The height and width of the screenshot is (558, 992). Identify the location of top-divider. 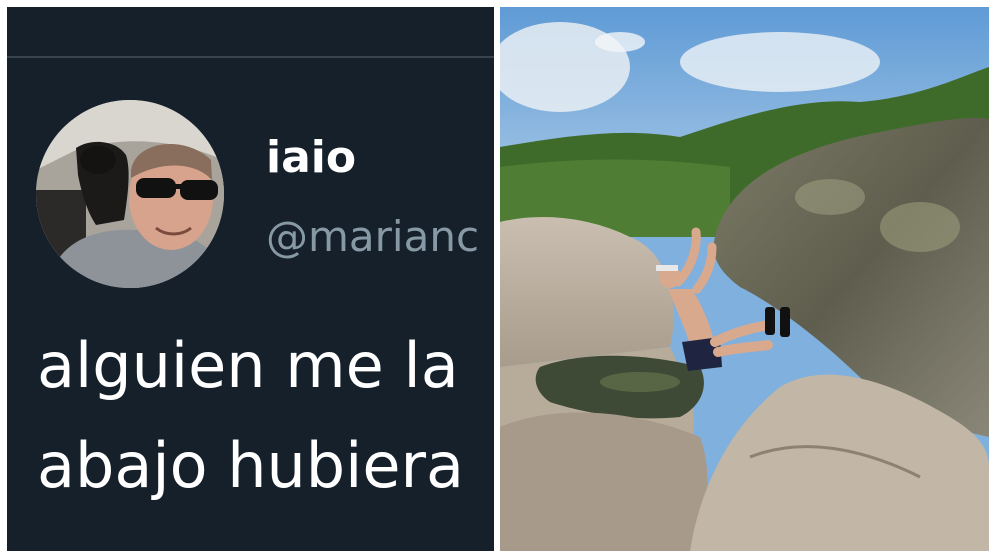
(250, 57).